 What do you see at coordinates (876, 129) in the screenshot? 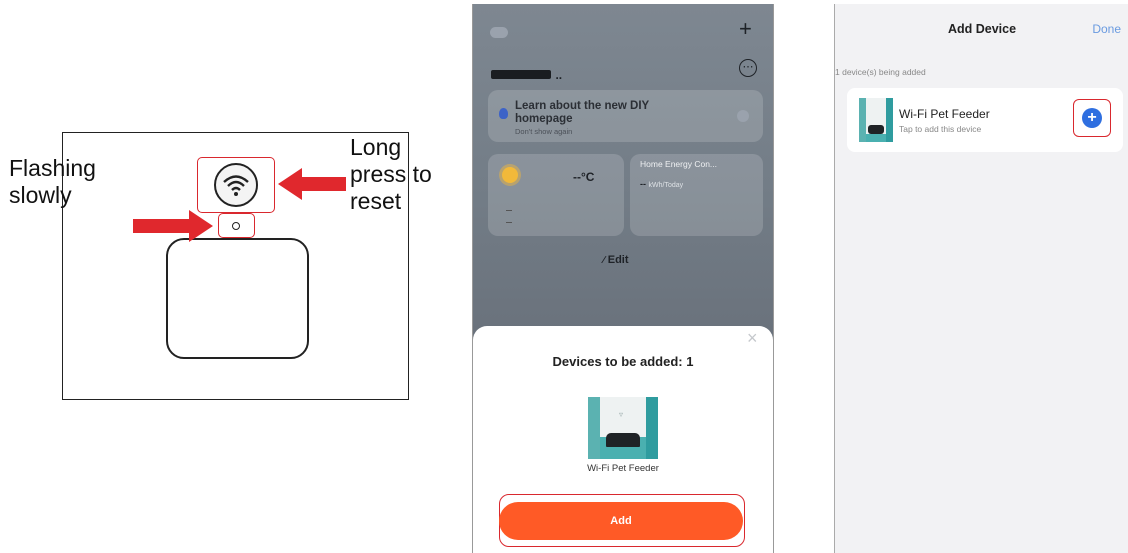
I see `thumb-body` at bounding box center [876, 129].